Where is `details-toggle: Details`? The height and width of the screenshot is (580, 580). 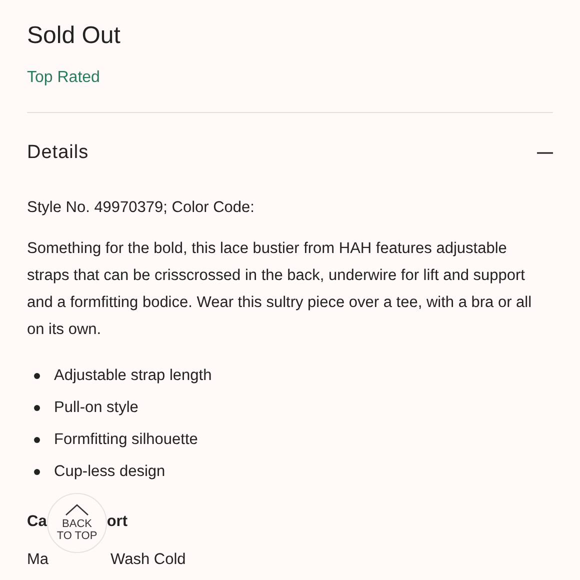 details-toggle: Details is located at coordinates (290, 153).